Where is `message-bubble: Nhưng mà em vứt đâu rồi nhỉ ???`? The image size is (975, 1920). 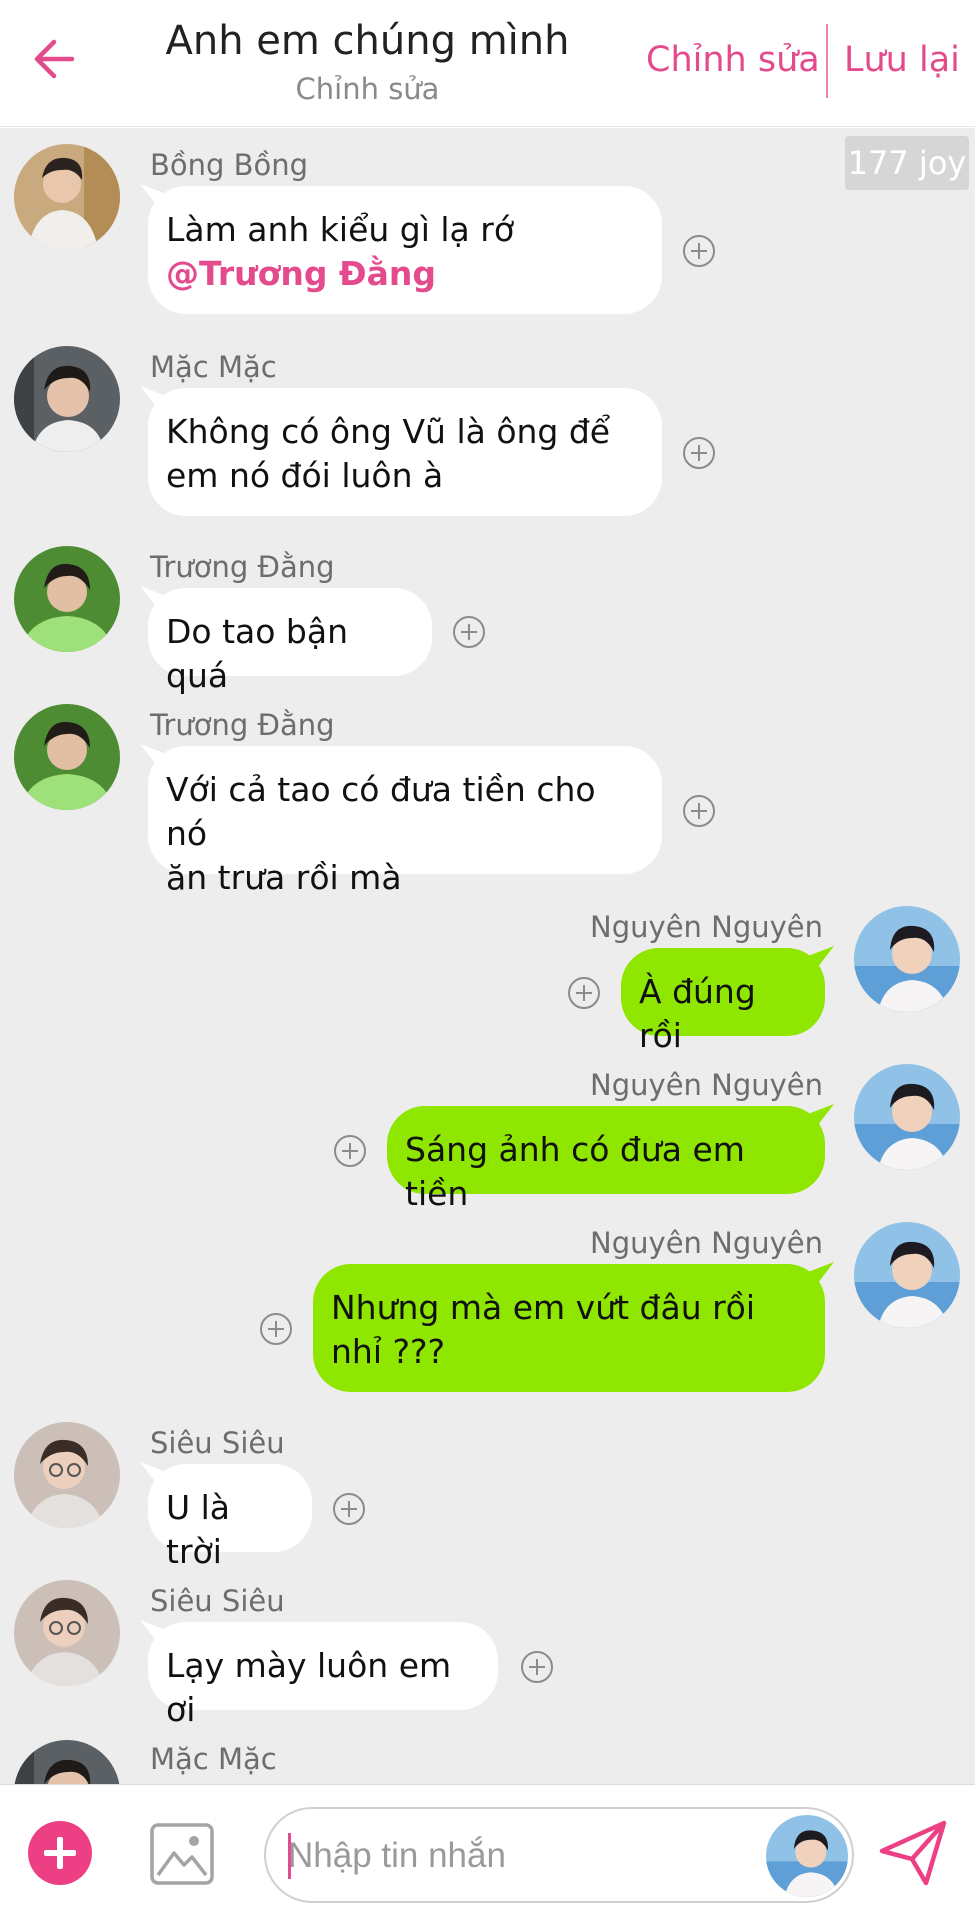 message-bubble: Nhưng mà em vứt đâu rồi nhỉ ??? is located at coordinates (569, 1328).